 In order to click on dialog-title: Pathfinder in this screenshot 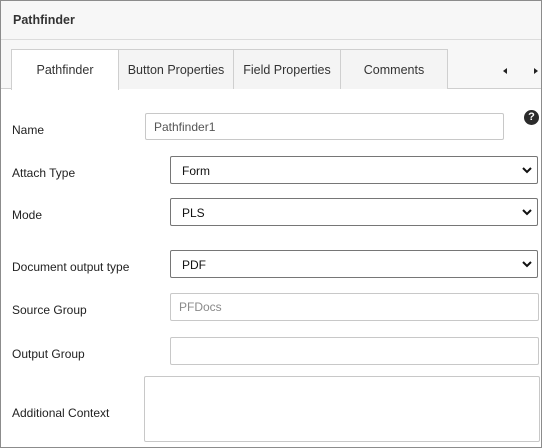, I will do `click(44, 20)`.